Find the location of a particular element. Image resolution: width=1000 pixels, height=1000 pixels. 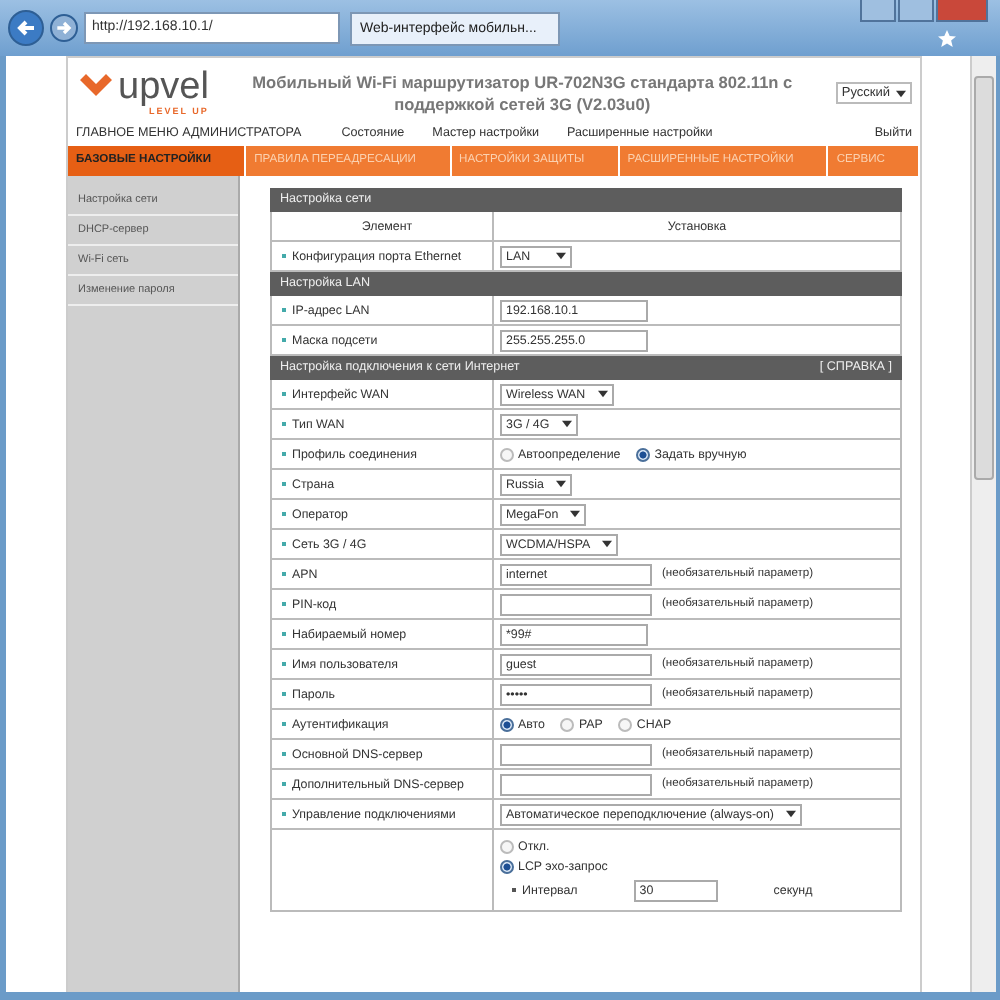

back-button is located at coordinates (26, 28).